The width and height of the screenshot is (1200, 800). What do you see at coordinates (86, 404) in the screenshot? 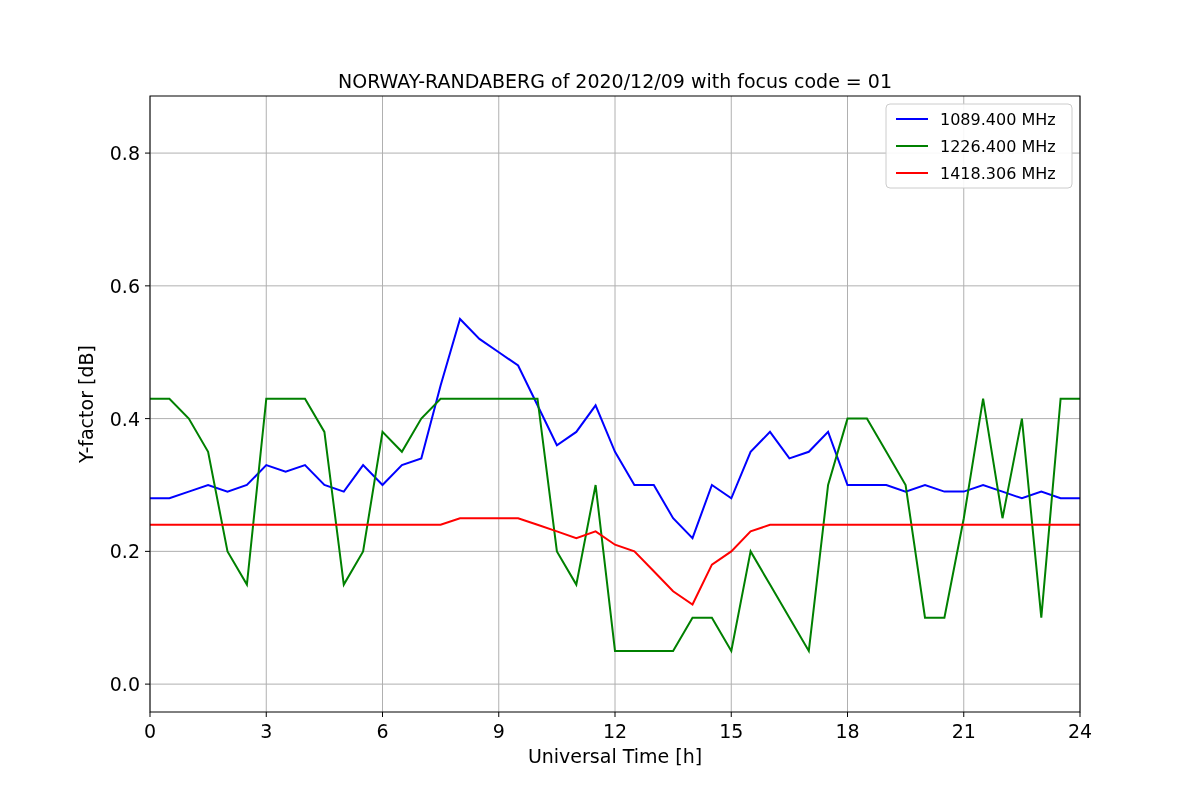
I see `y-axis-label: Y-factor [dB]` at bounding box center [86, 404].